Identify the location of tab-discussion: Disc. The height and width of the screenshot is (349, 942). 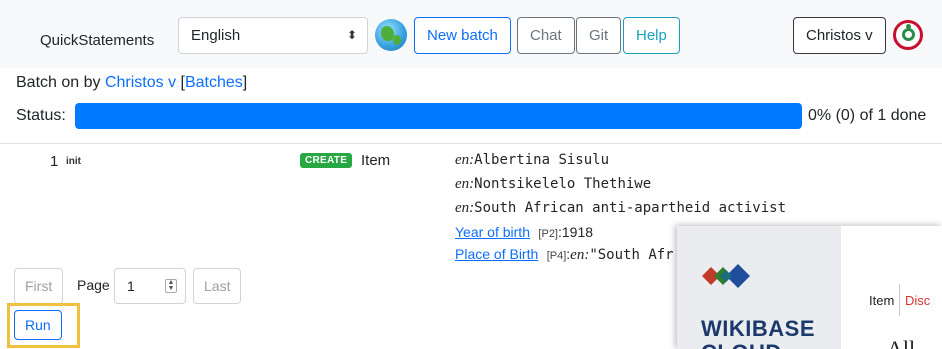
(917, 300).